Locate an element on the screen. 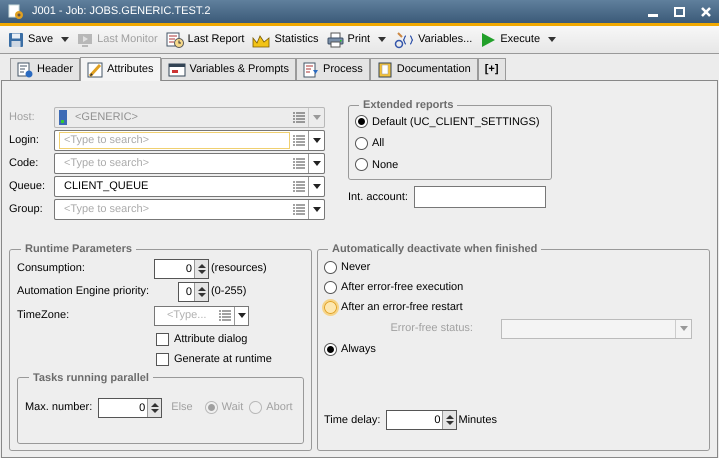 This screenshot has height=458, width=719. radio-label: All is located at coordinates (378, 143).